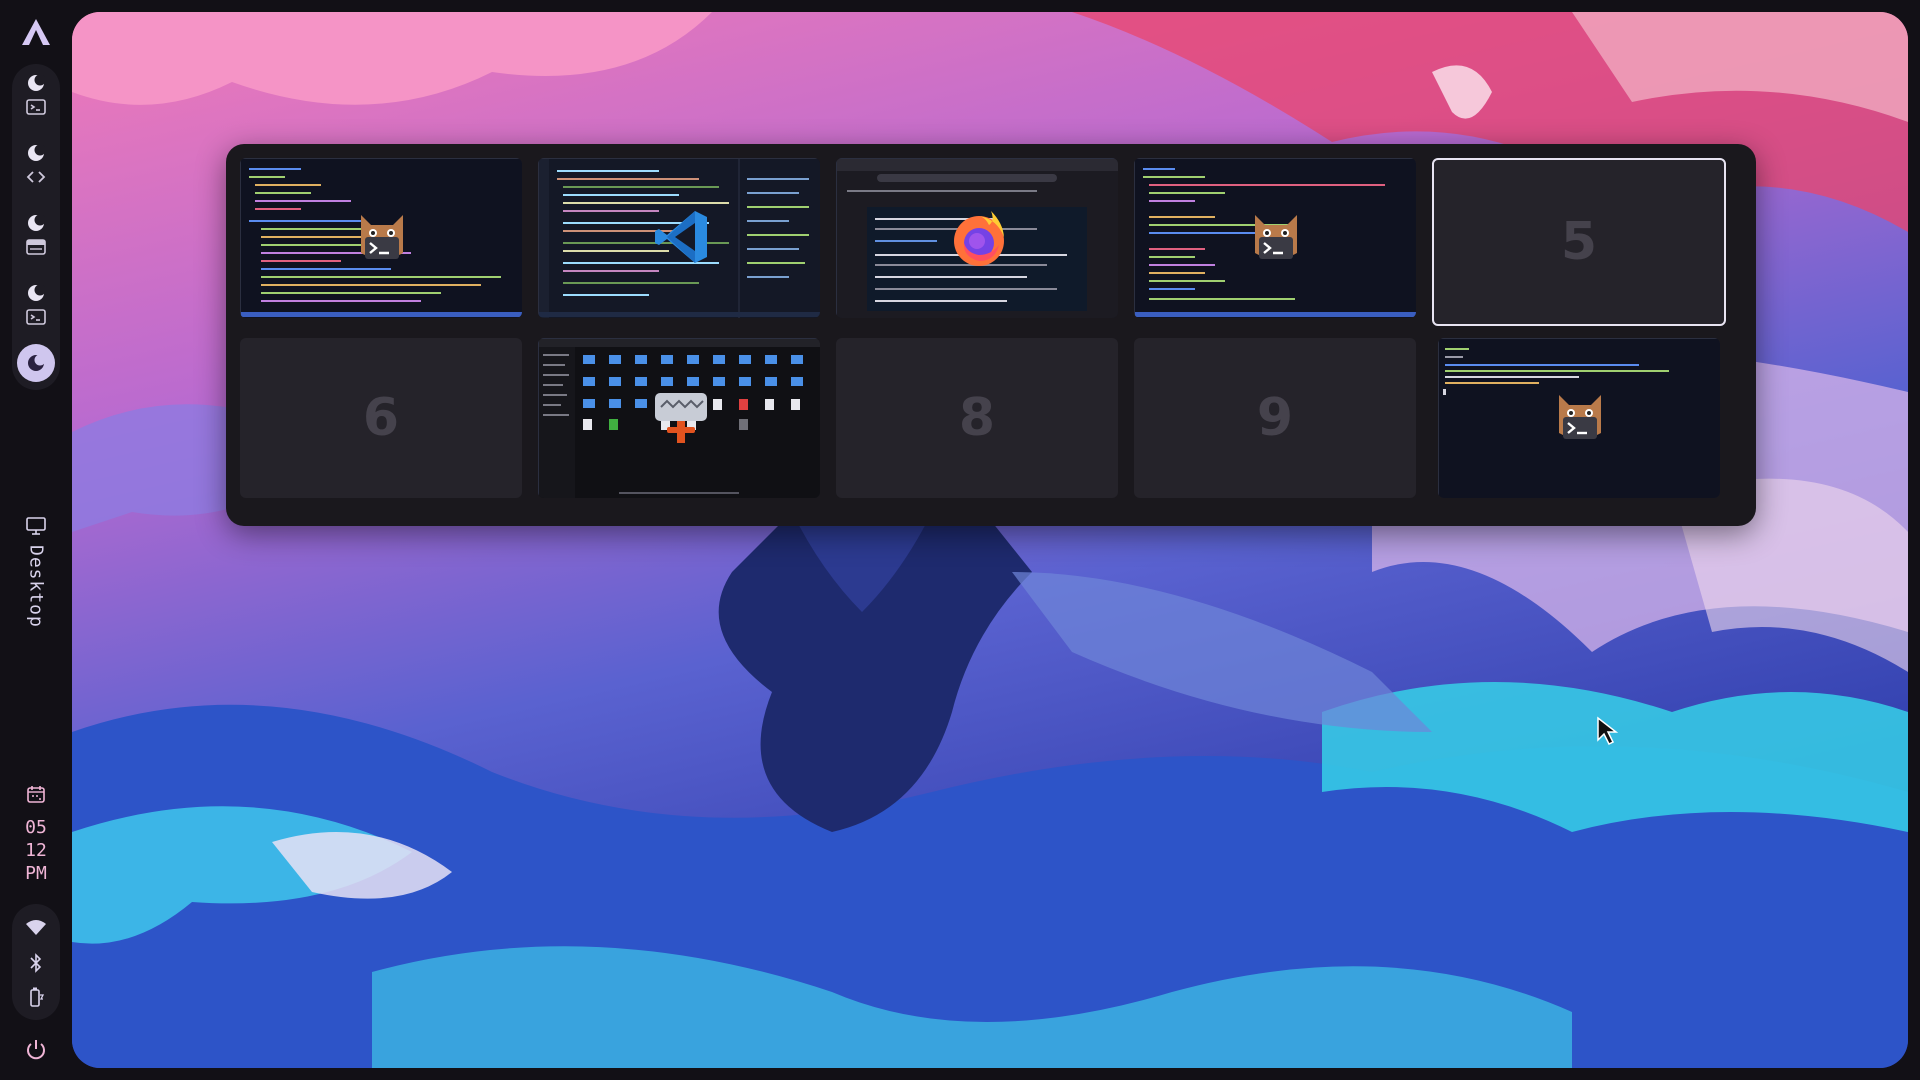 This screenshot has width=1920, height=1080. I want to click on system-tray, so click(36, 962).